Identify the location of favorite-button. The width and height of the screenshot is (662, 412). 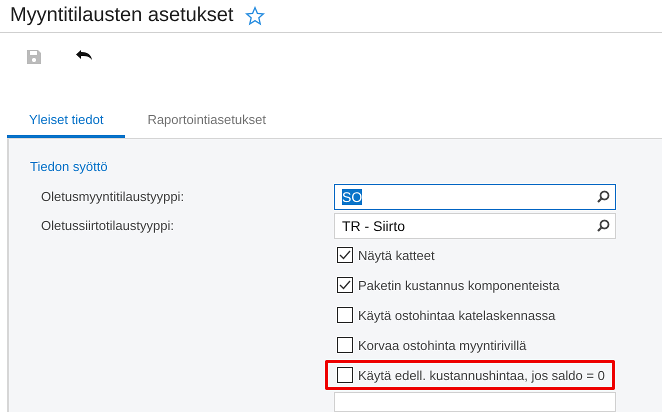
(255, 16).